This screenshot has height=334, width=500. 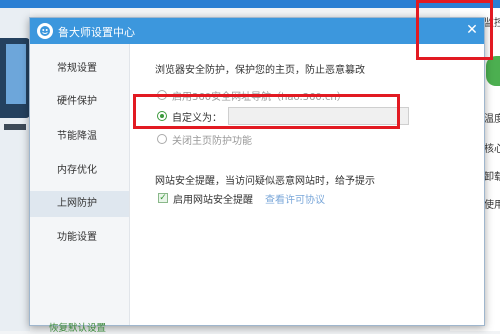 What do you see at coordinates (492, 205) in the screenshot?
I see `bg-label-usage: 使用` at bounding box center [492, 205].